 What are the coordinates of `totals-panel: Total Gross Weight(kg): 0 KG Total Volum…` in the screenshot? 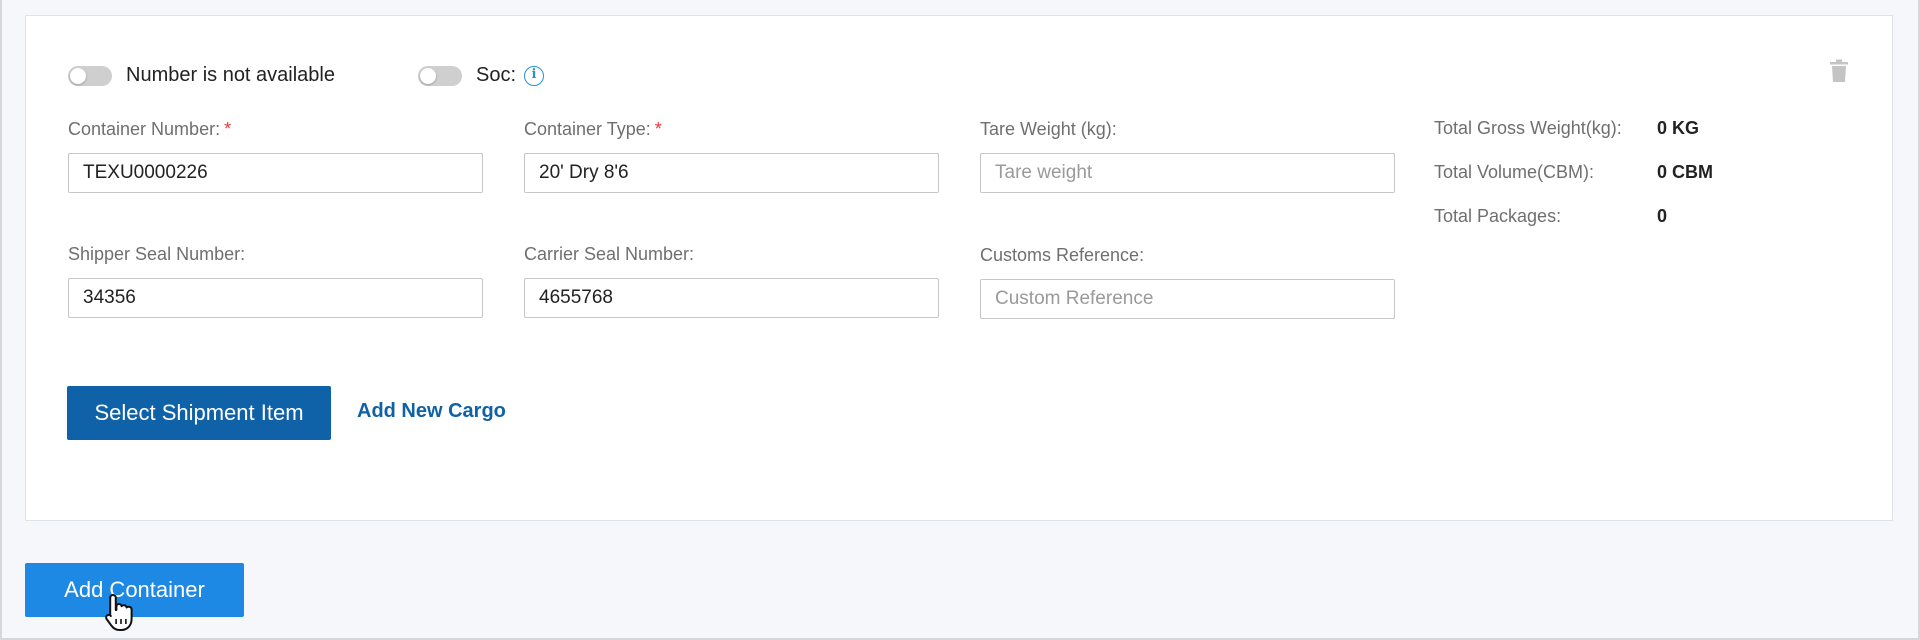 It's located at (1573, 184).